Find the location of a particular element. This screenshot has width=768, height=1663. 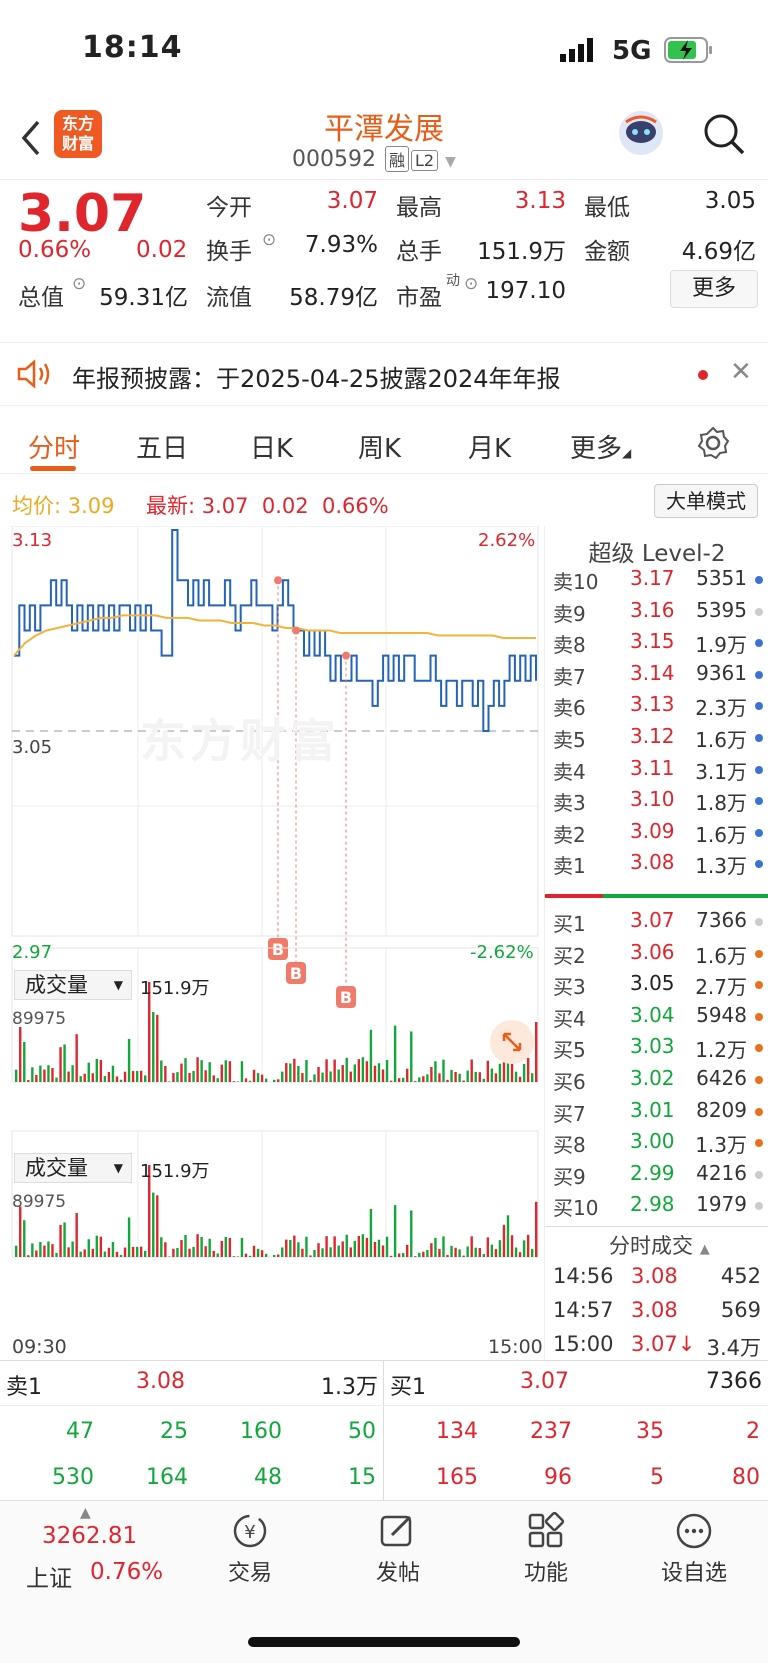

robot-assistant-icon is located at coordinates (641, 133).